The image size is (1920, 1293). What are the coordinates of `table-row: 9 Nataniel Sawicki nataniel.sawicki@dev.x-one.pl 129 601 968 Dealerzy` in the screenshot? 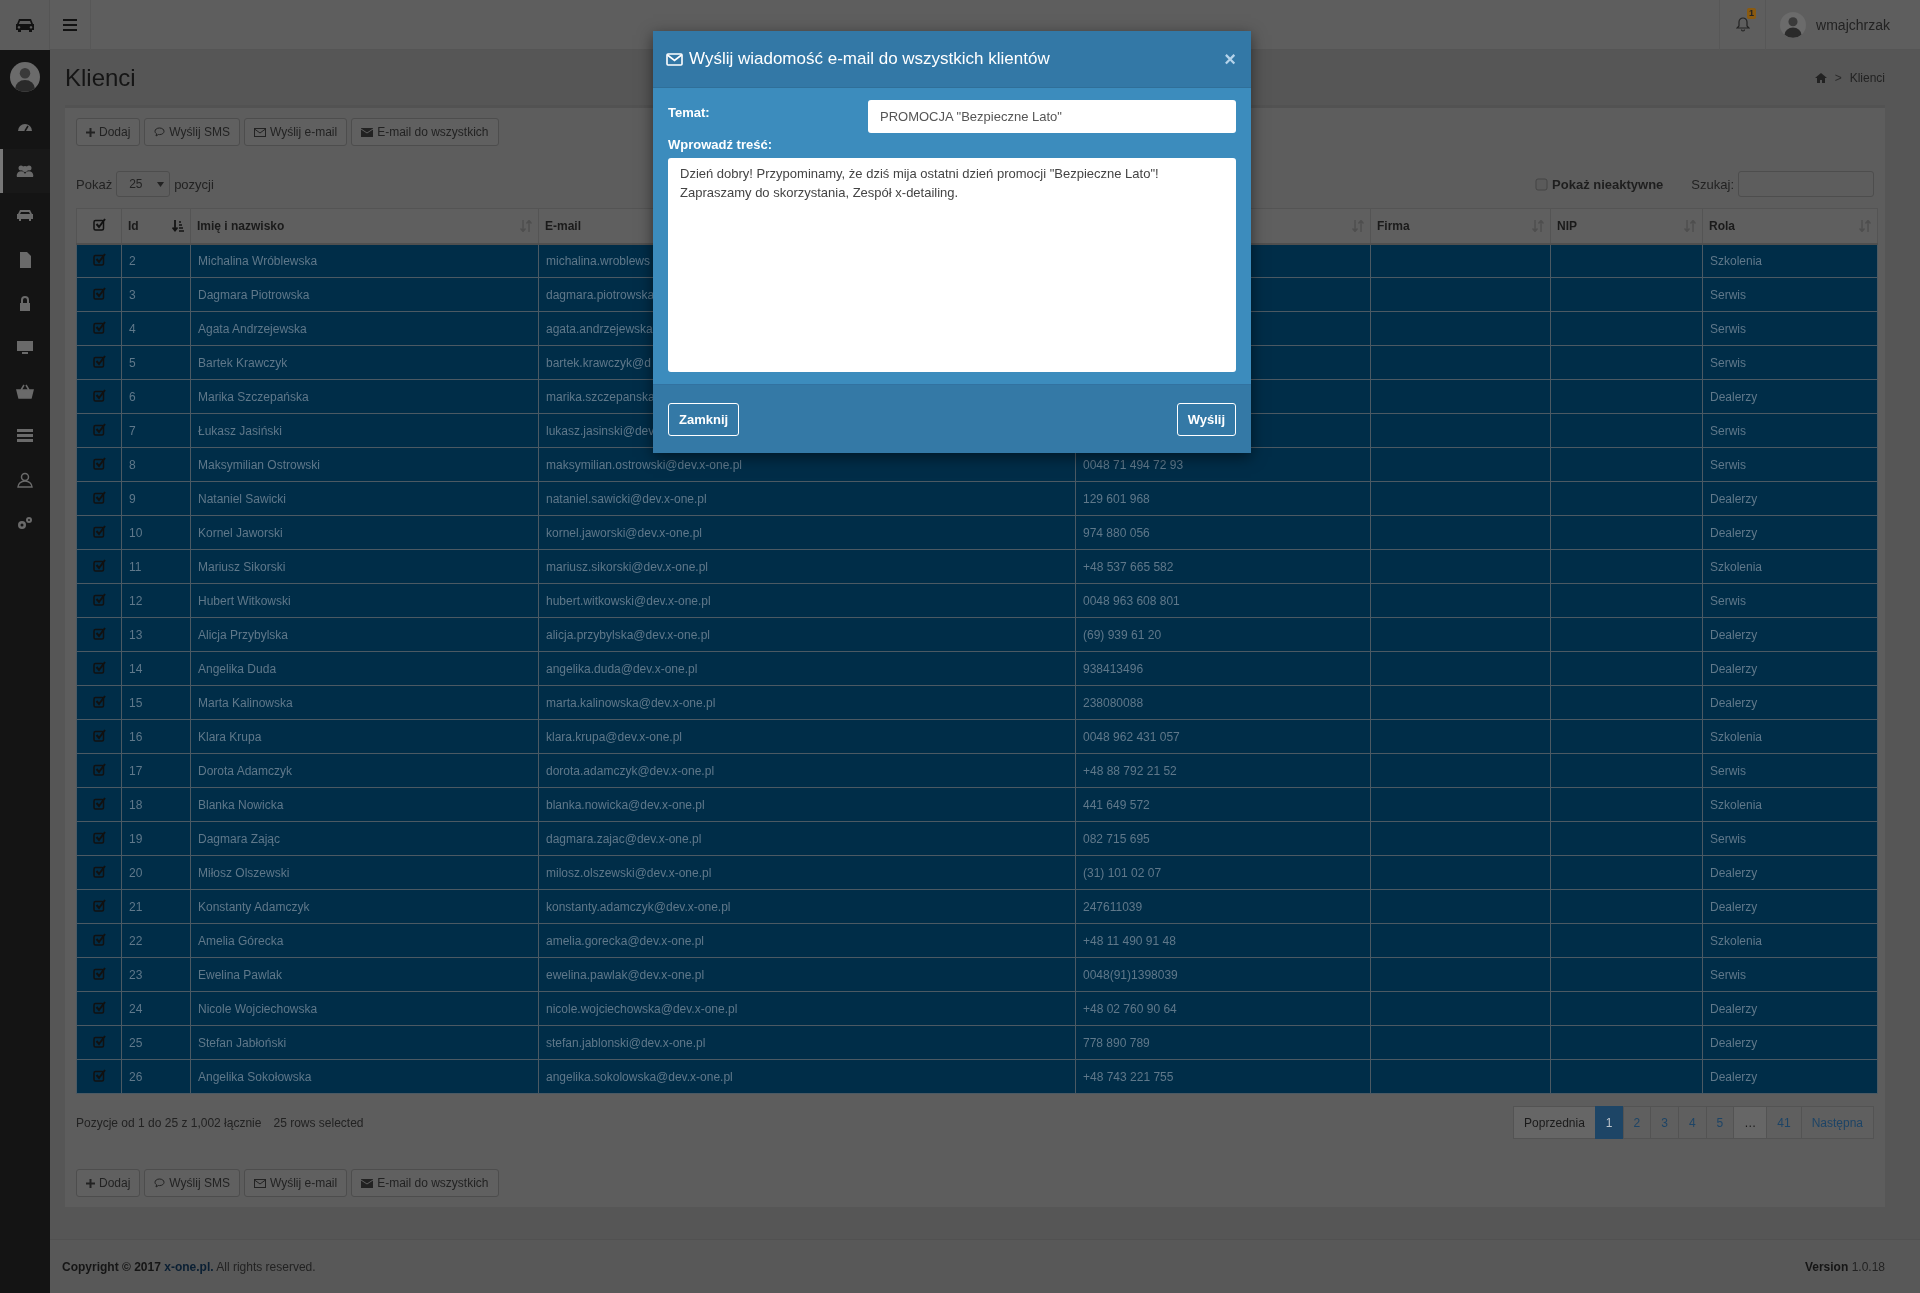 It's located at (977, 498).